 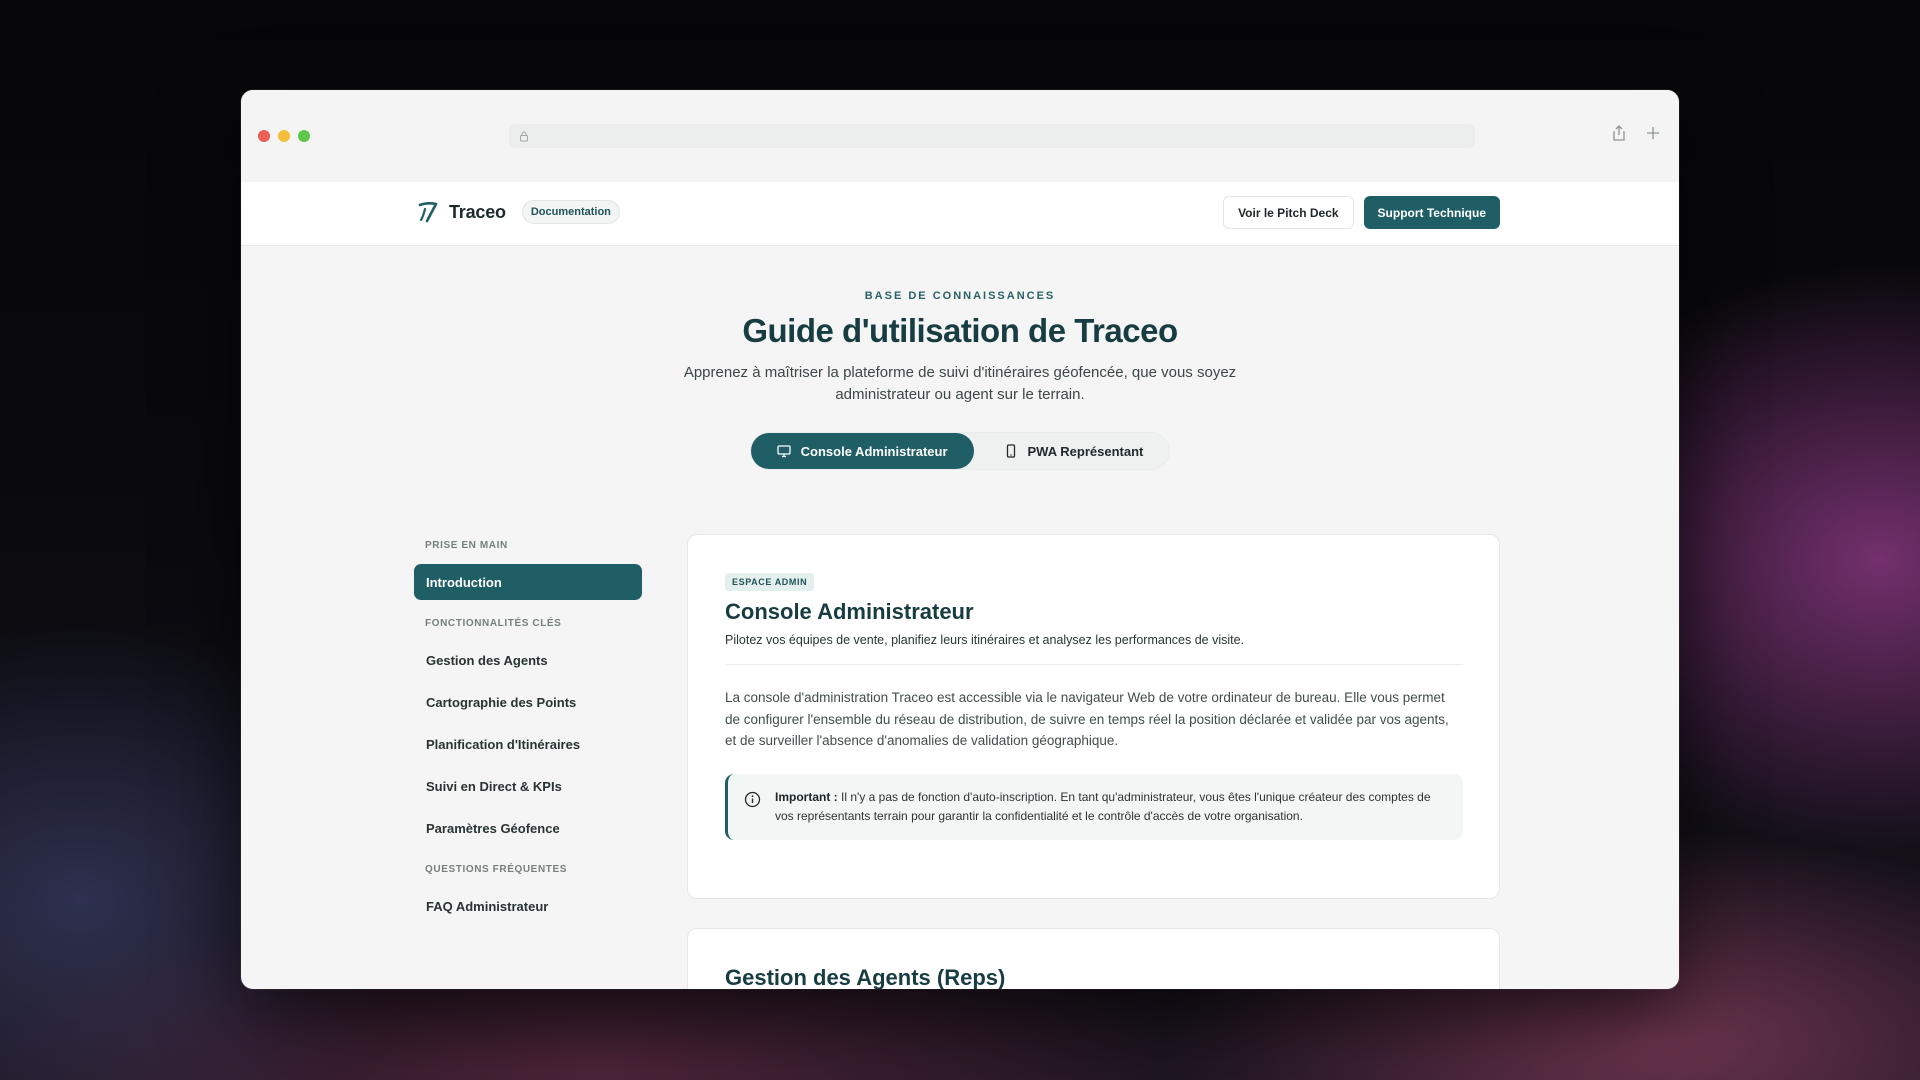 I want to click on section-title: Gestion des Agents (Reps), so click(x=865, y=977).